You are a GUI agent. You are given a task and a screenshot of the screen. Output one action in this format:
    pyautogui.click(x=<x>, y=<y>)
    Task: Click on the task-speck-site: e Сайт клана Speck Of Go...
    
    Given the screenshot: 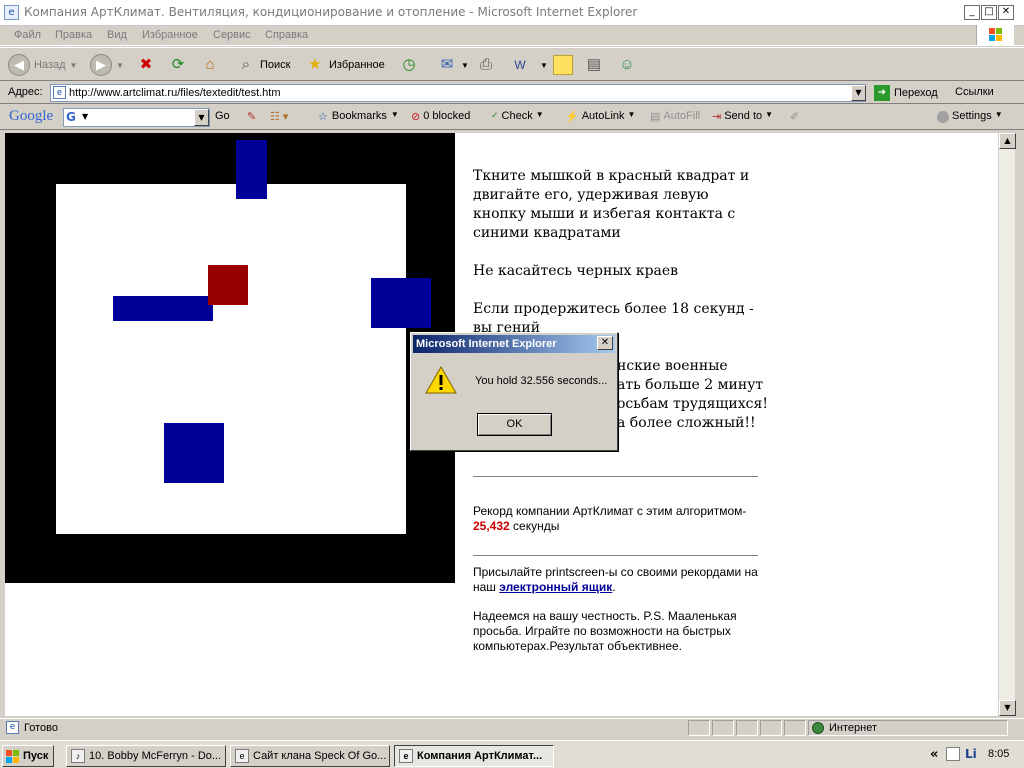 What is the action you would take?
    pyautogui.click(x=310, y=756)
    